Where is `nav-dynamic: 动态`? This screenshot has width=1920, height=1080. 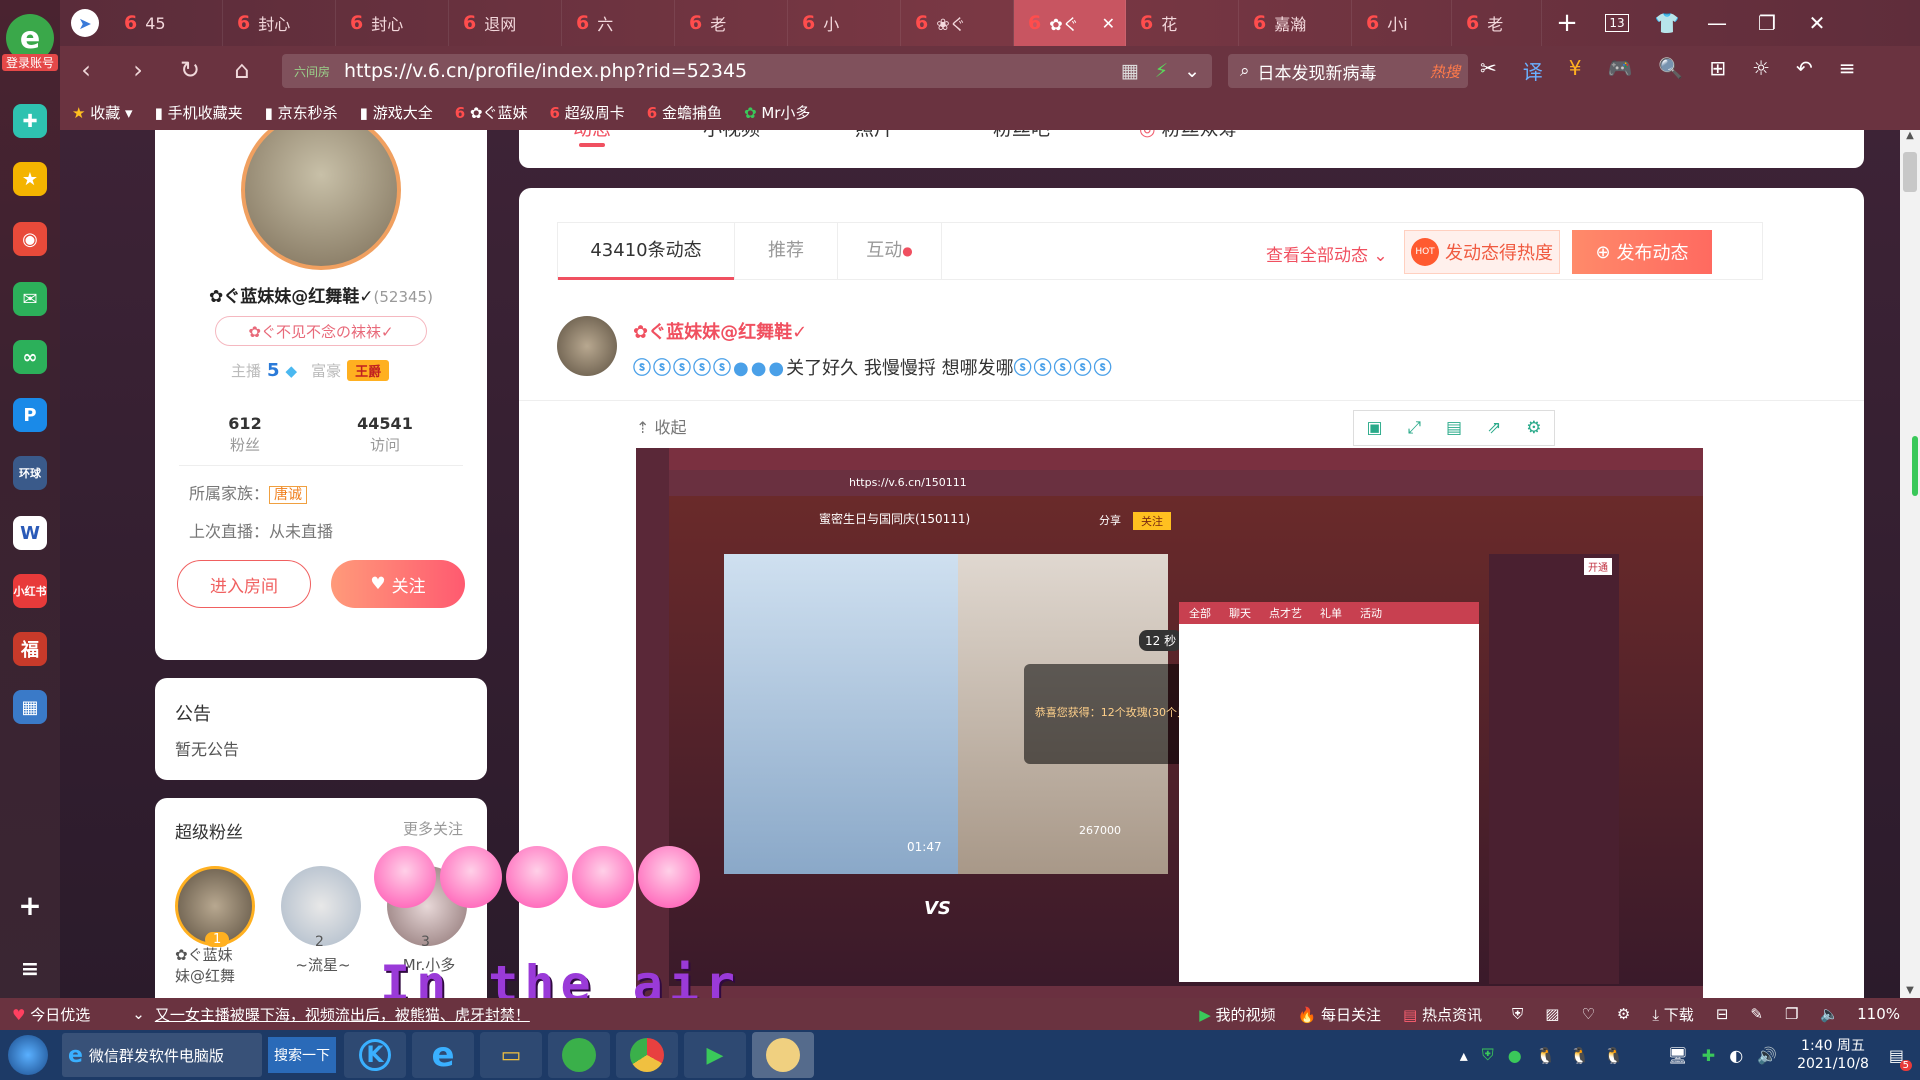
nav-dynamic: 动态 is located at coordinates (592, 138).